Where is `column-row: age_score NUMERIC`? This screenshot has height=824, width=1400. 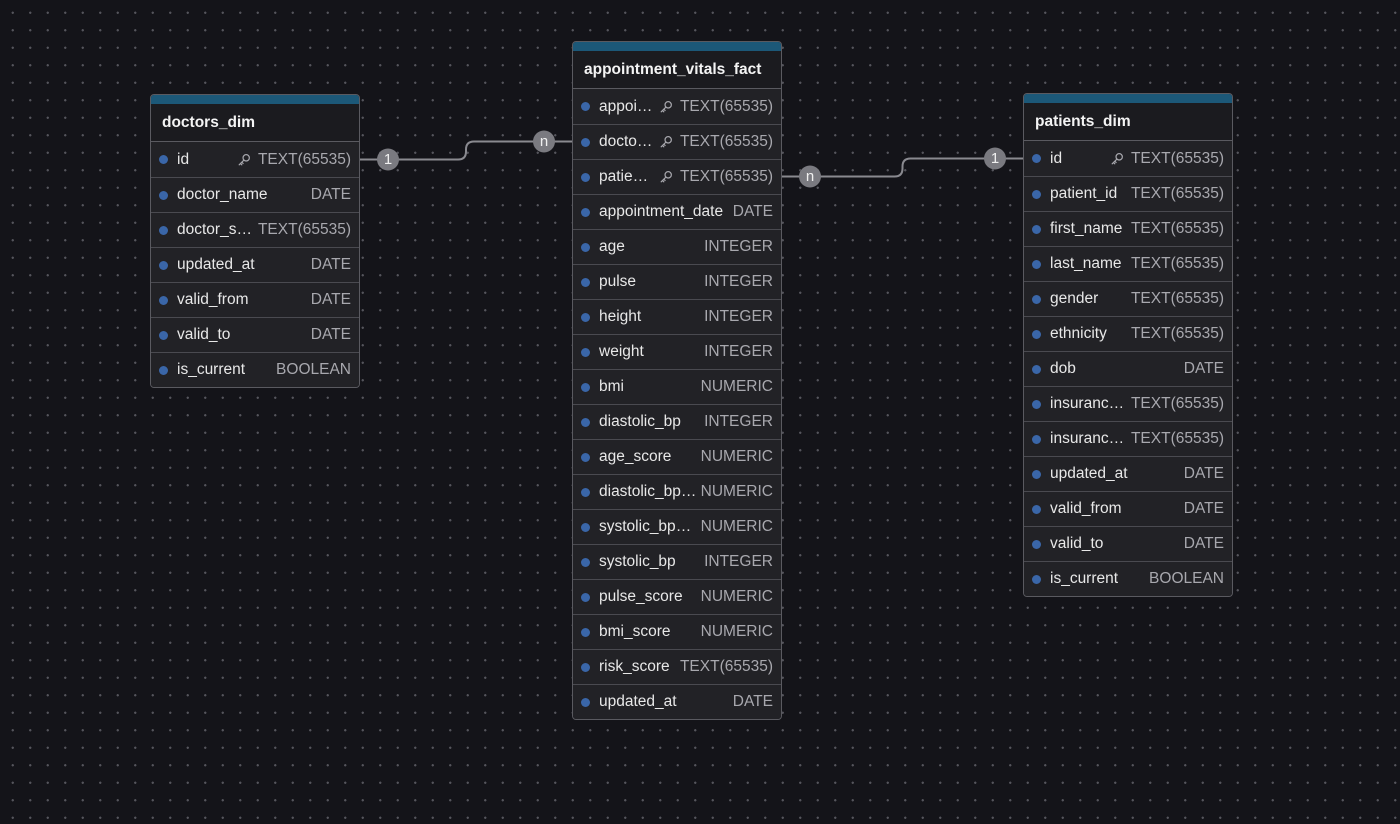
column-row: age_score NUMERIC is located at coordinates (677, 456).